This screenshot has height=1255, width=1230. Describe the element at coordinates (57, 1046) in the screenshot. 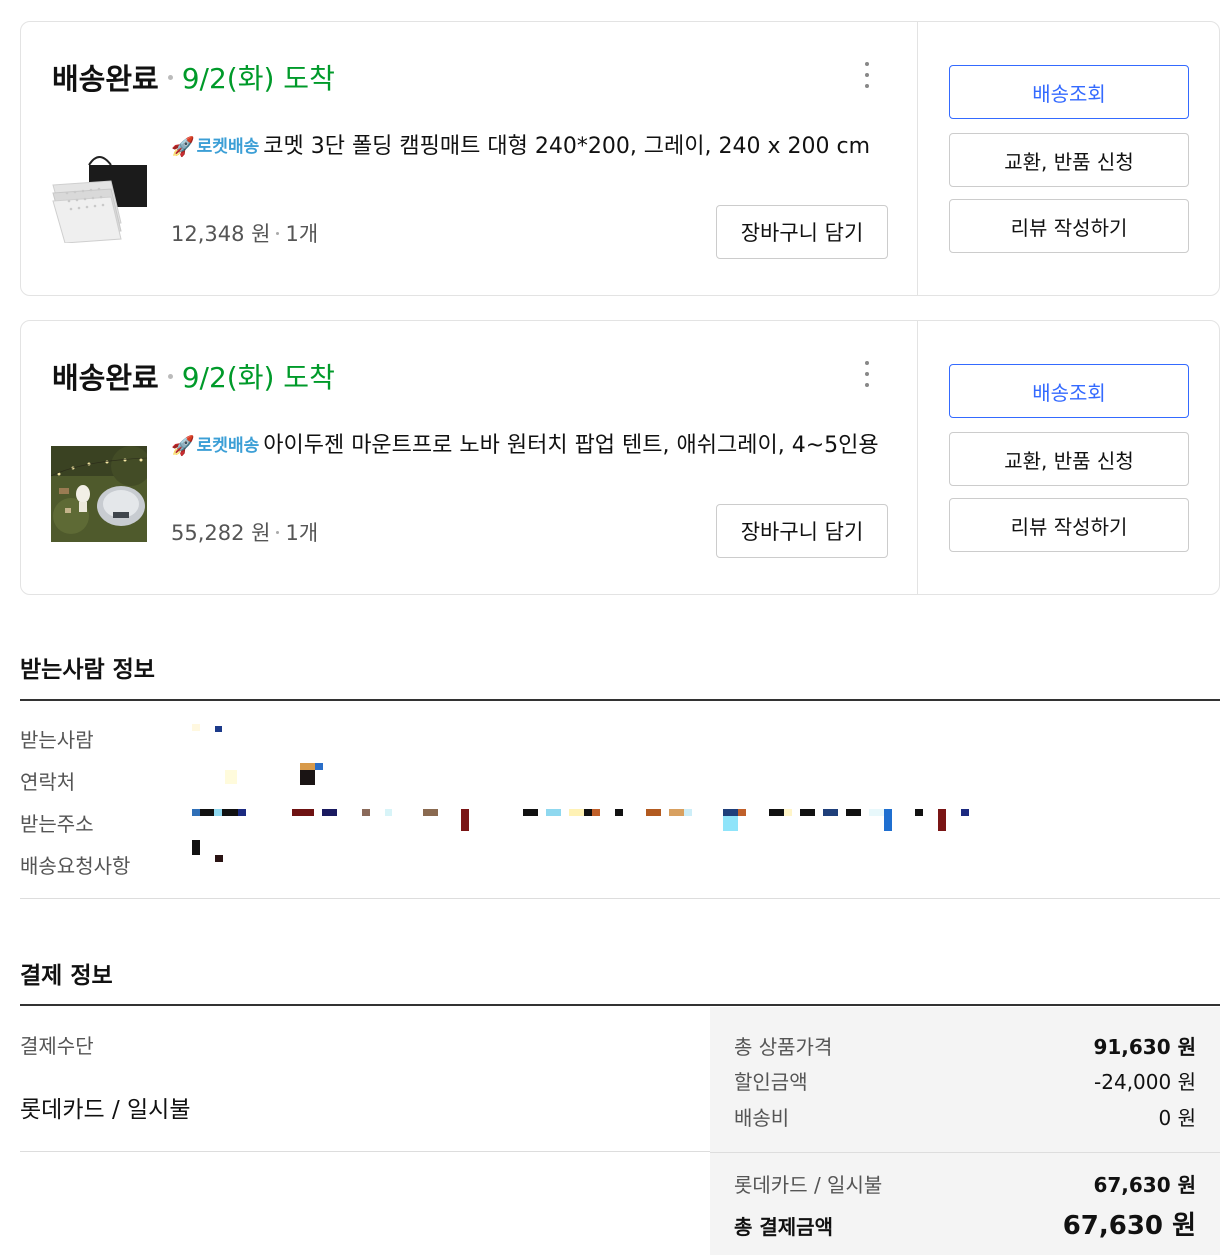

I see `payment-method-label: 결제수단` at that location.